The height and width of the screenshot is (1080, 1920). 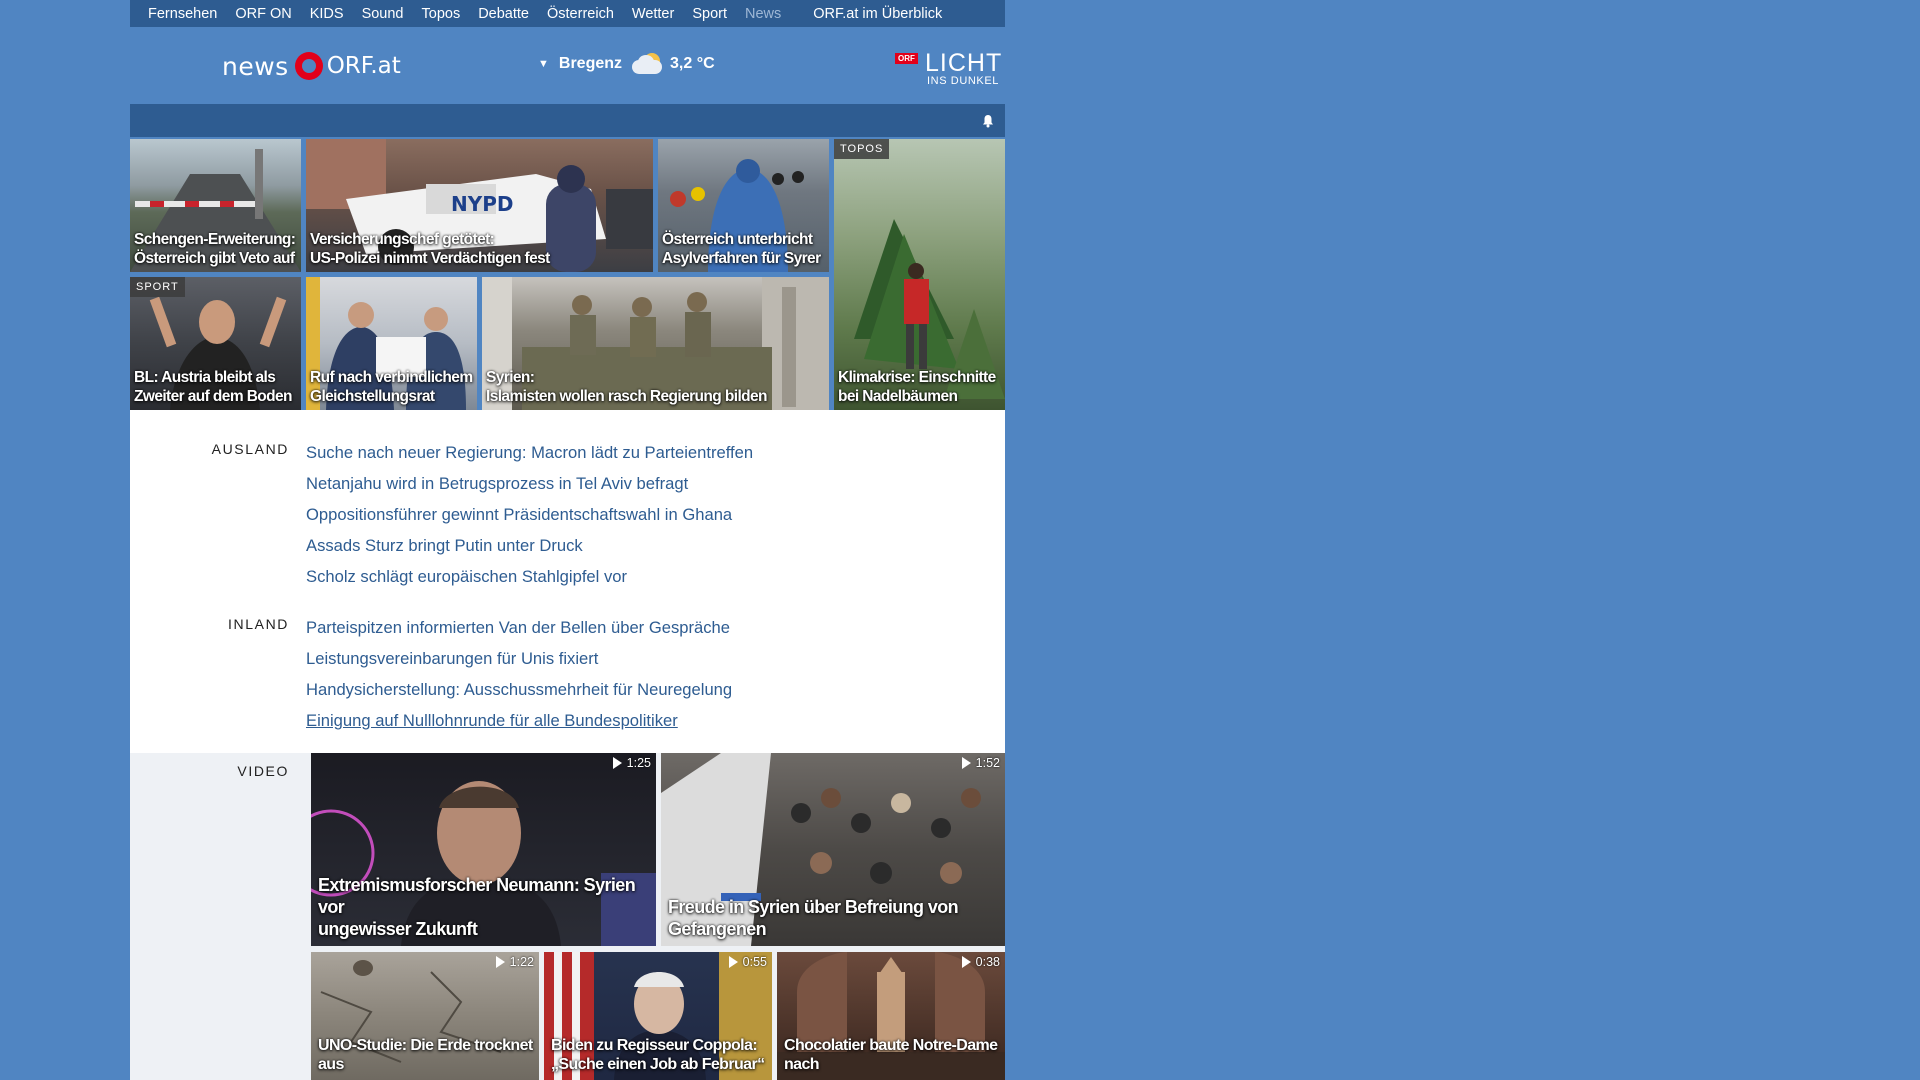 What do you see at coordinates (653, 14) in the screenshot?
I see `nav-item-wetter: Wetter` at bounding box center [653, 14].